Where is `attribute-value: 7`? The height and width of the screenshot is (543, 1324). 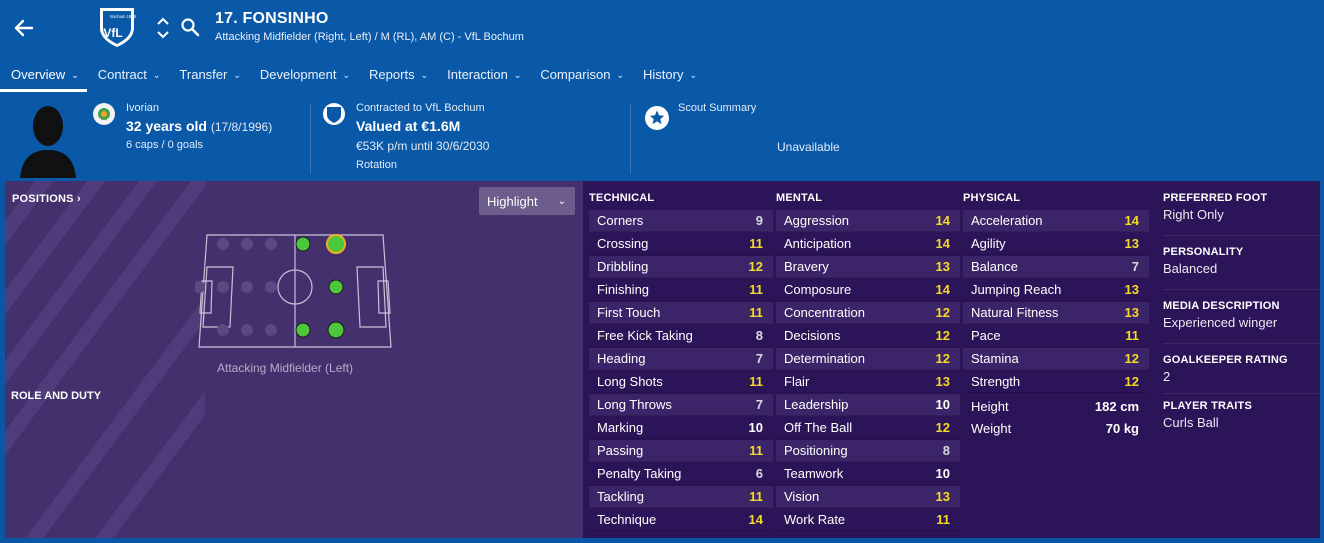 attribute-value: 7 is located at coordinates (1135, 266).